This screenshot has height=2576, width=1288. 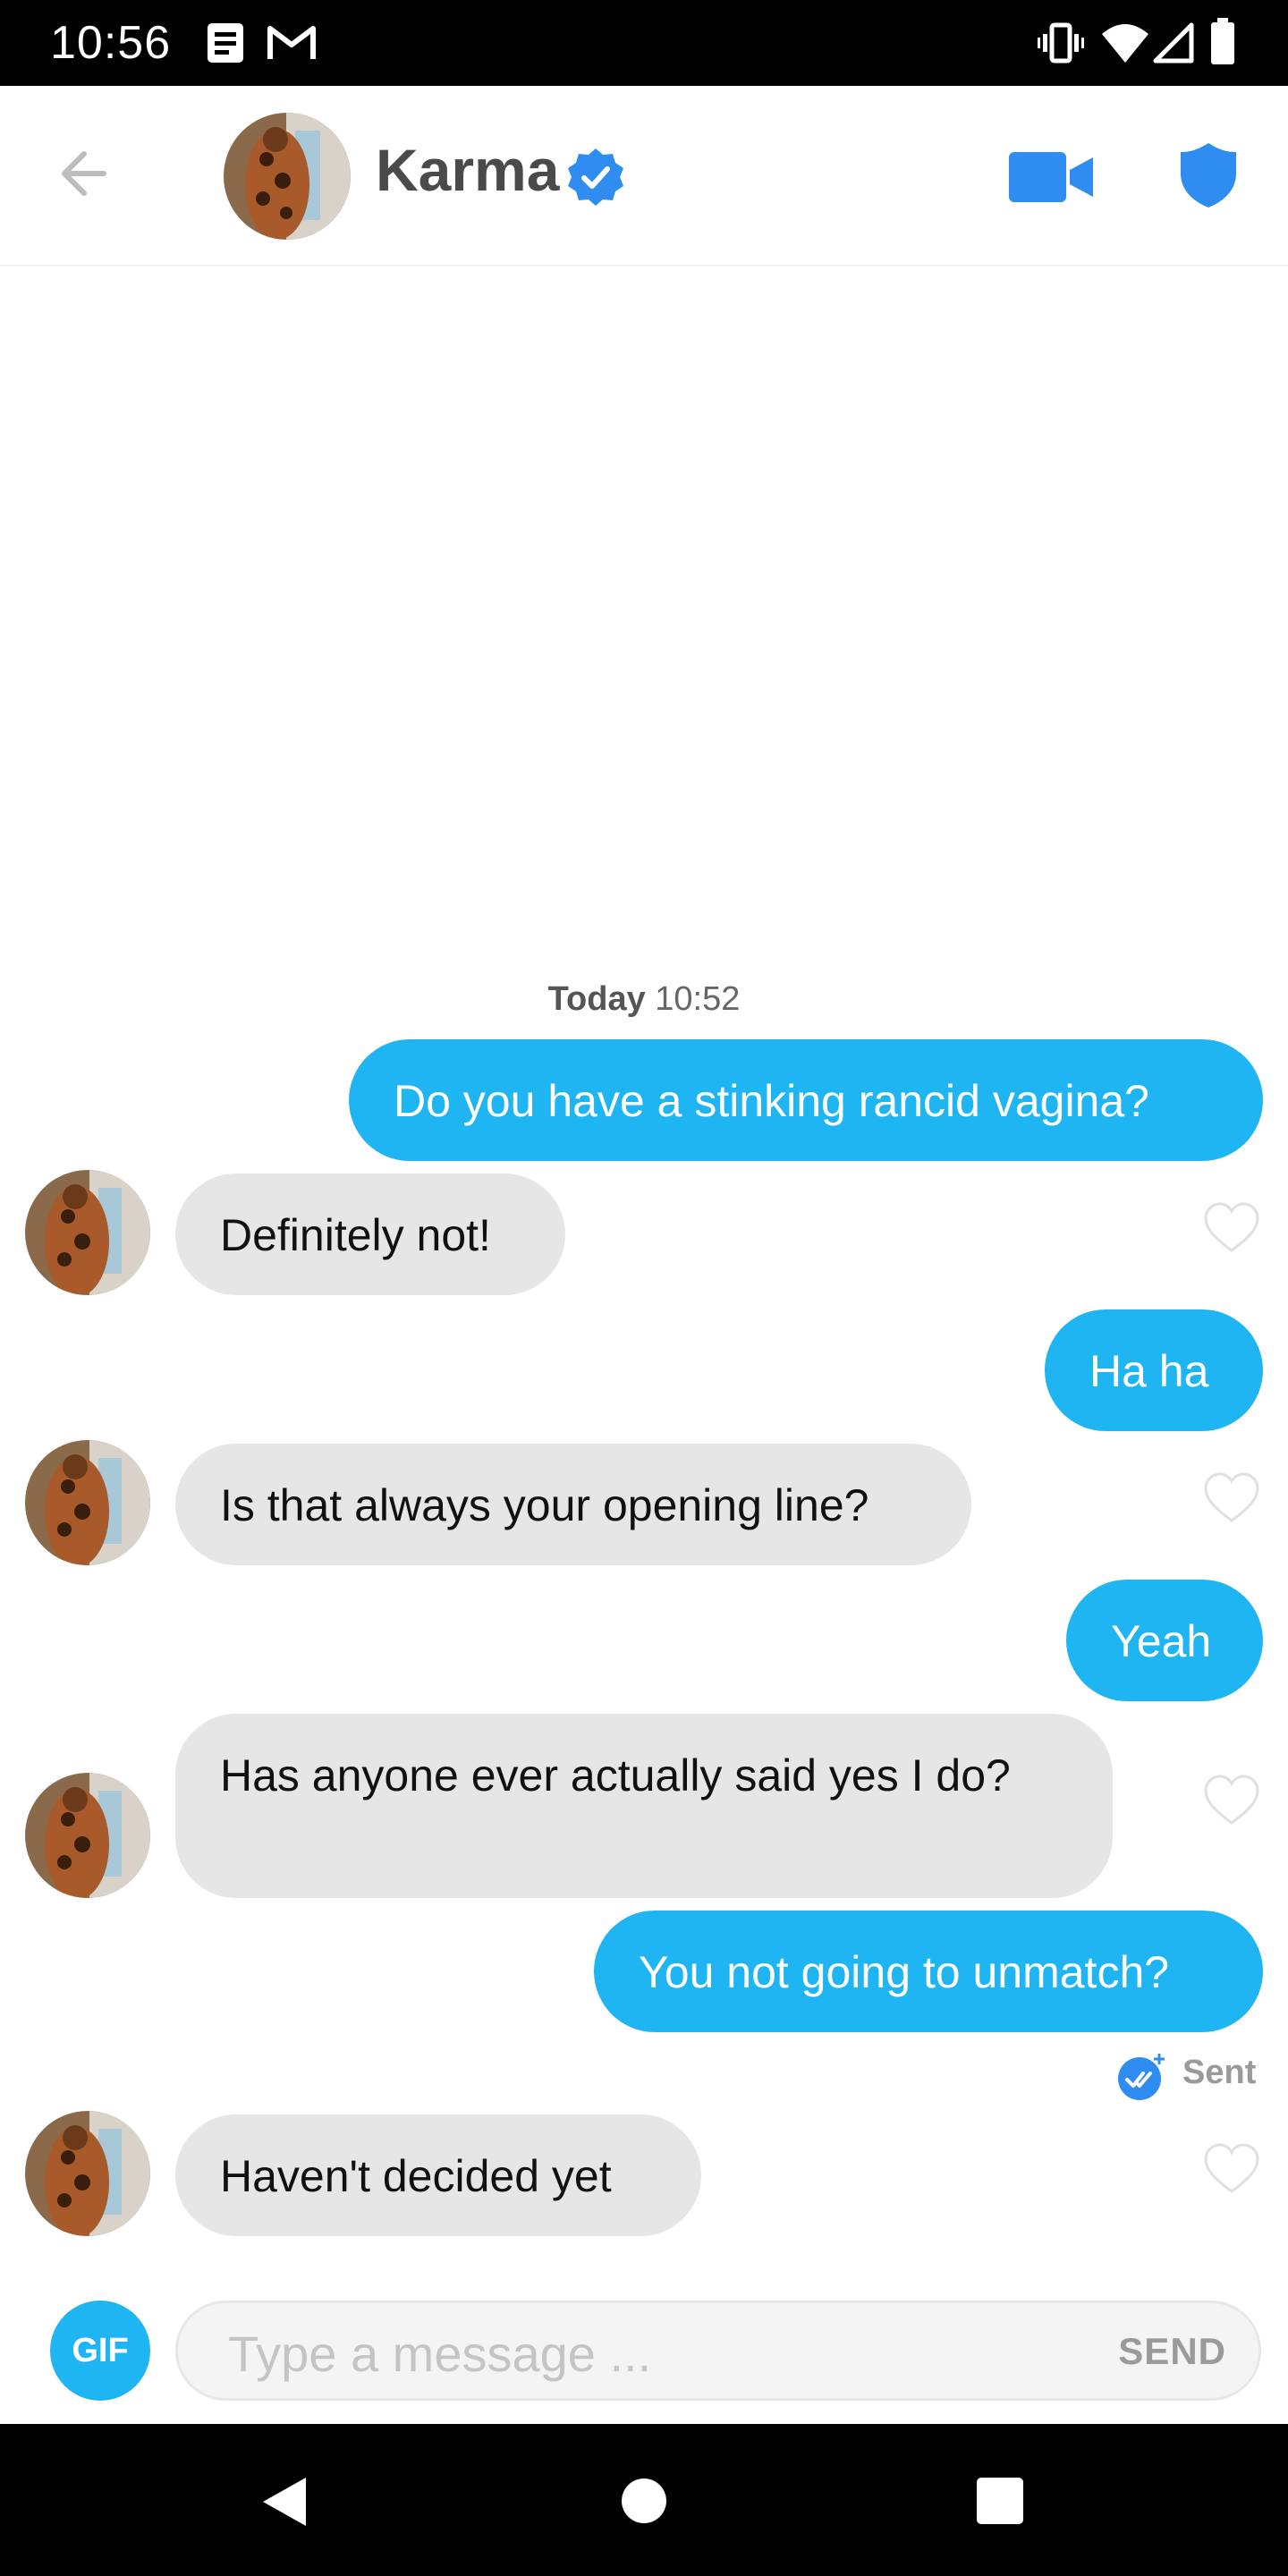 What do you see at coordinates (100, 2351) in the screenshot?
I see `gif-button: GIF` at bounding box center [100, 2351].